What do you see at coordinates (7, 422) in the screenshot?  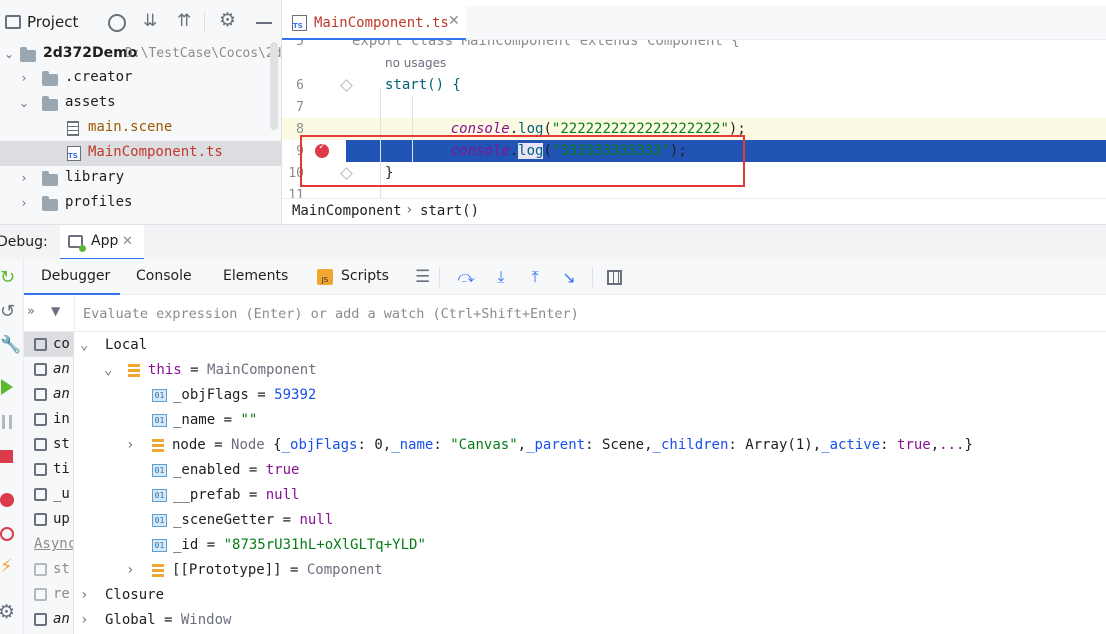 I see `pause-icon` at bounding box center [7, 422].